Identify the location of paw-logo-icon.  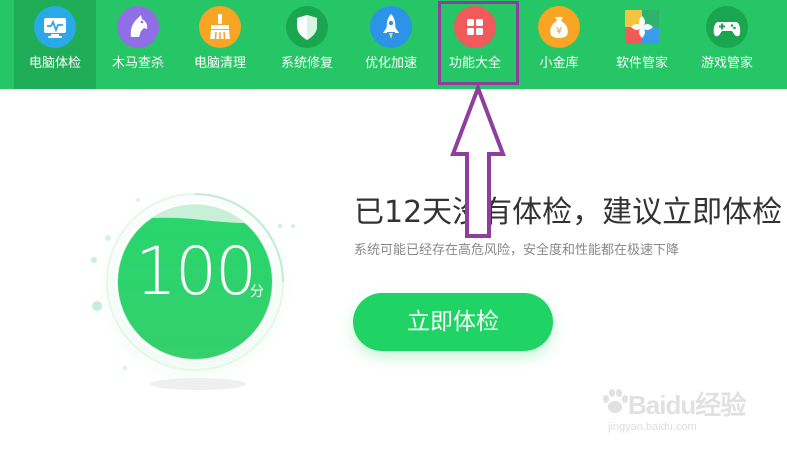
(615, 401).